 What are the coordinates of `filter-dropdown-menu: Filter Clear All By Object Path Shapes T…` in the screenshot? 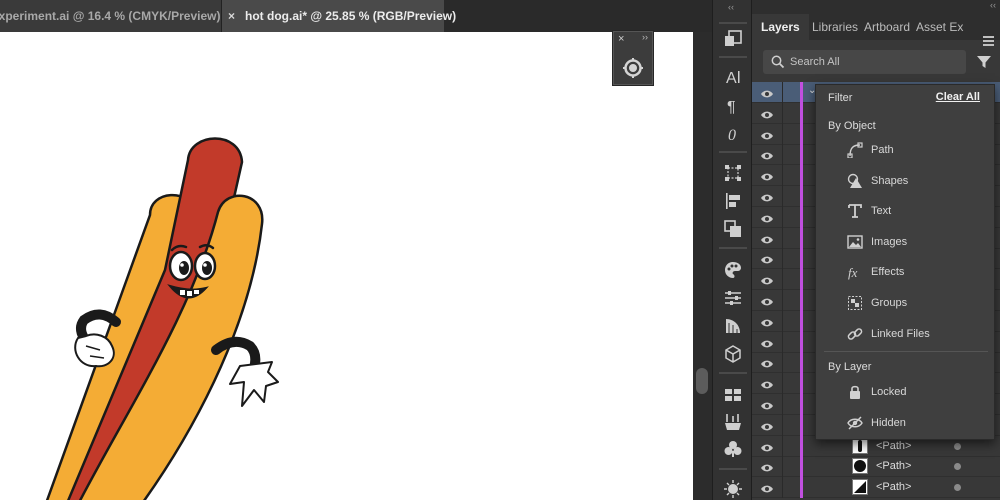 It's located at (905, 262).